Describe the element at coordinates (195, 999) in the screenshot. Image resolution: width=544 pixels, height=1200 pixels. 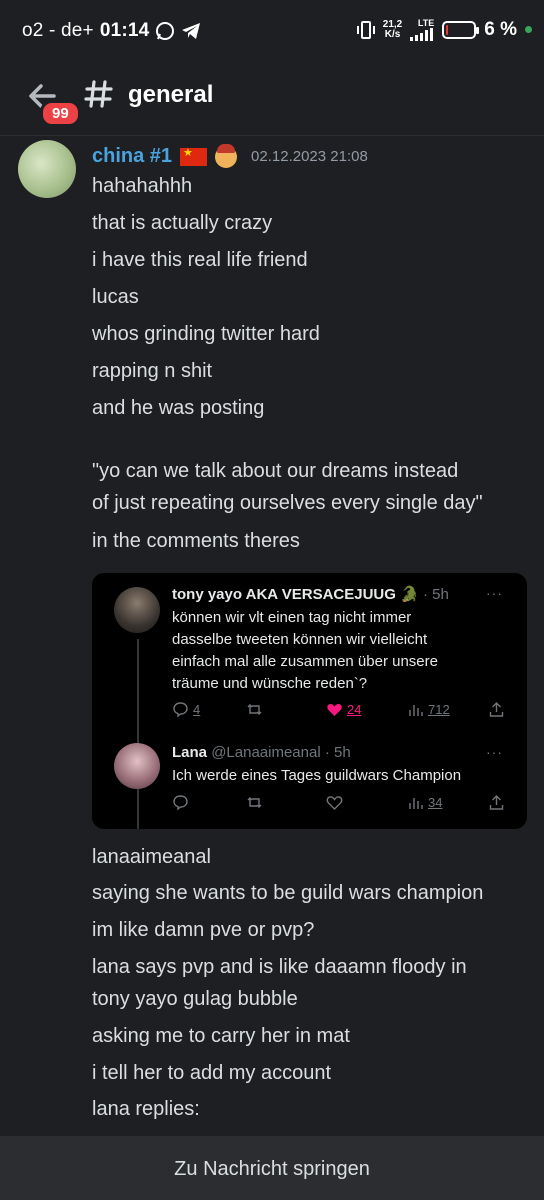
I see `message-line: tony yayo gulag bubble` at that location.